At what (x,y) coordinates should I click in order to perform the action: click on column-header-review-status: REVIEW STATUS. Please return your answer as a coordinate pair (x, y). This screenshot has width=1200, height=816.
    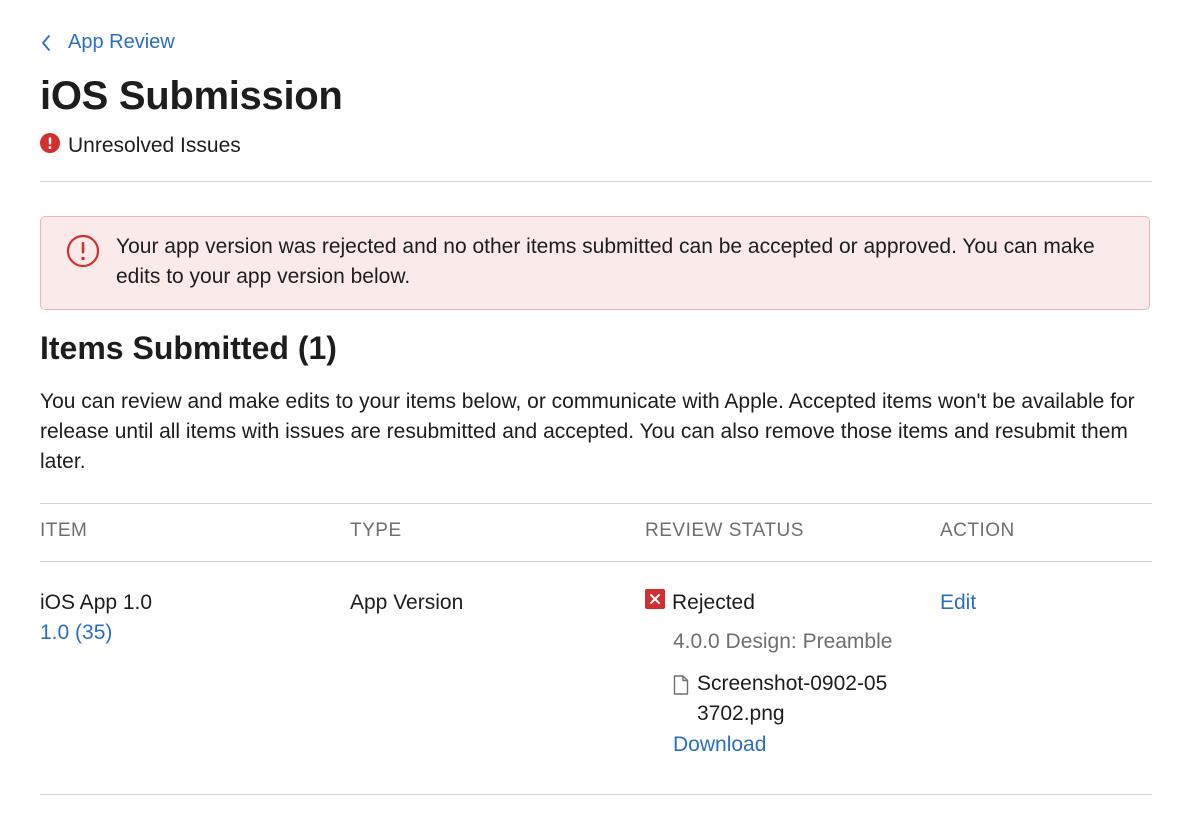
    Looking at the image, I should click on (724, 530).